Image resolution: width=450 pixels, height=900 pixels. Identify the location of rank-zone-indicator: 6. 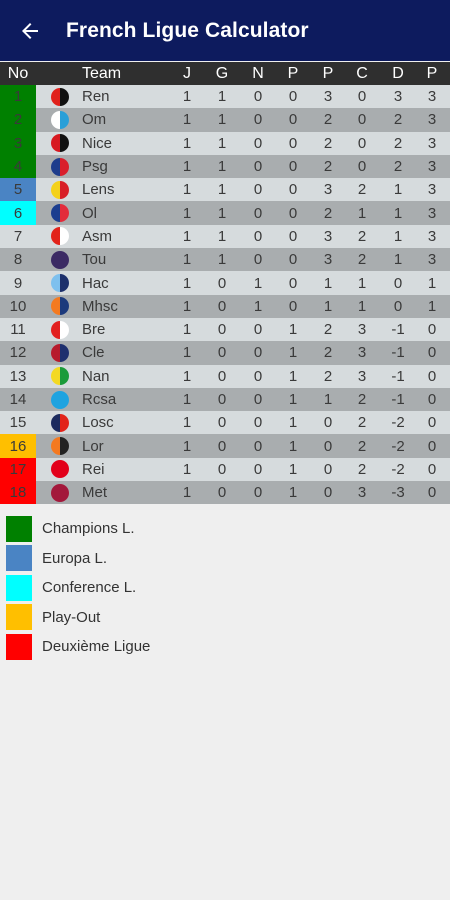
(18, 213).